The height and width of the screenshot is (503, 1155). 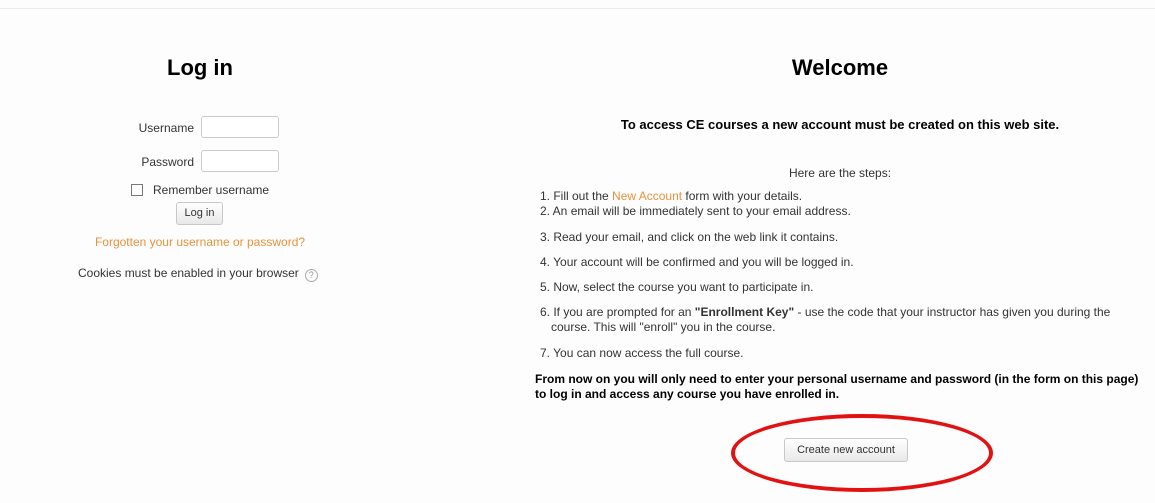 I want to click on new-account-link: New Account, so click(x=647, y=196).